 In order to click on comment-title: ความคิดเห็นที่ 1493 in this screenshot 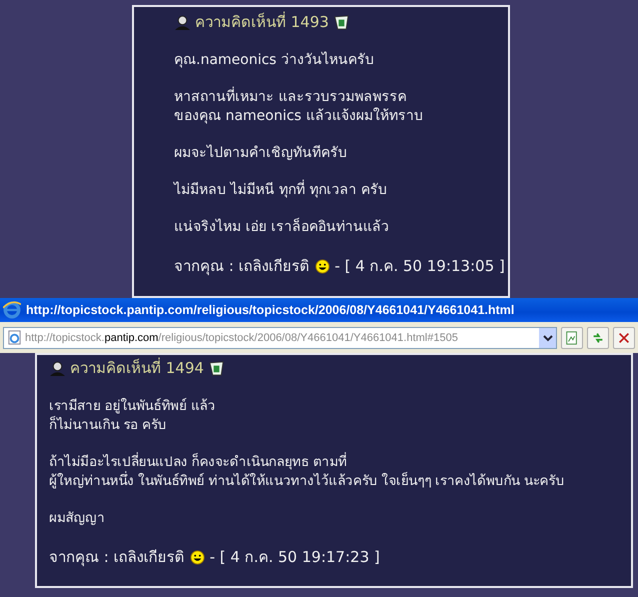, I will do `click(262, 21)`.